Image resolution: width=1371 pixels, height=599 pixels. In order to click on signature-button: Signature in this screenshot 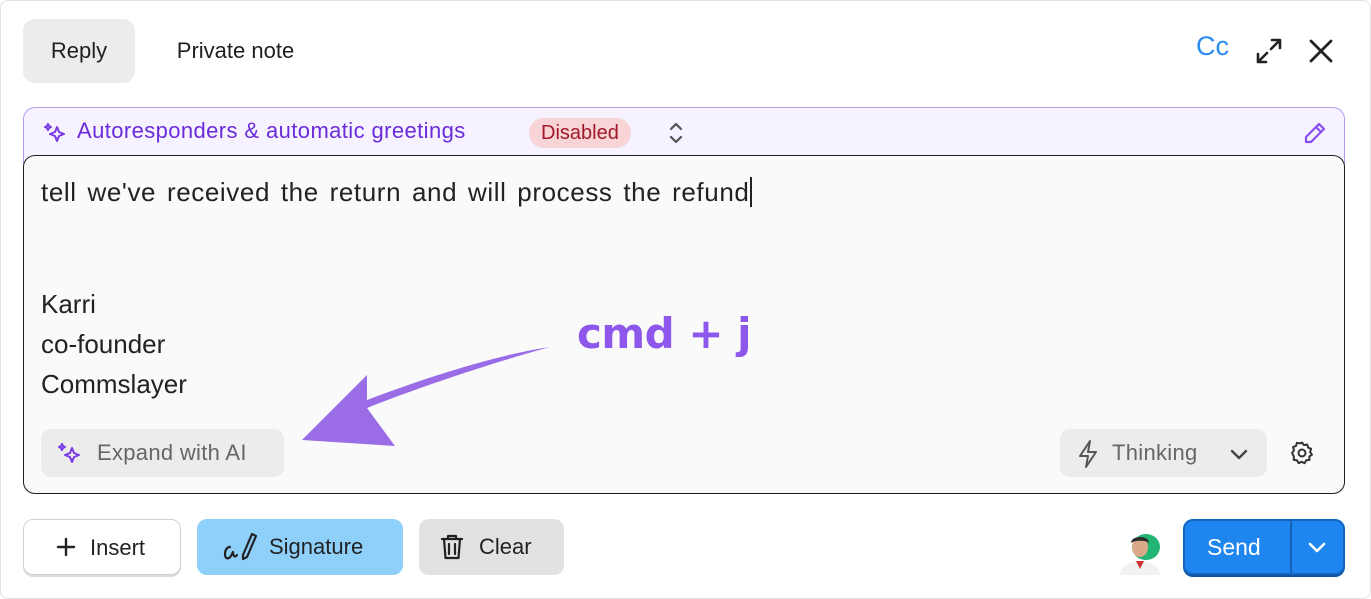, I will do `click(300, 547)`.